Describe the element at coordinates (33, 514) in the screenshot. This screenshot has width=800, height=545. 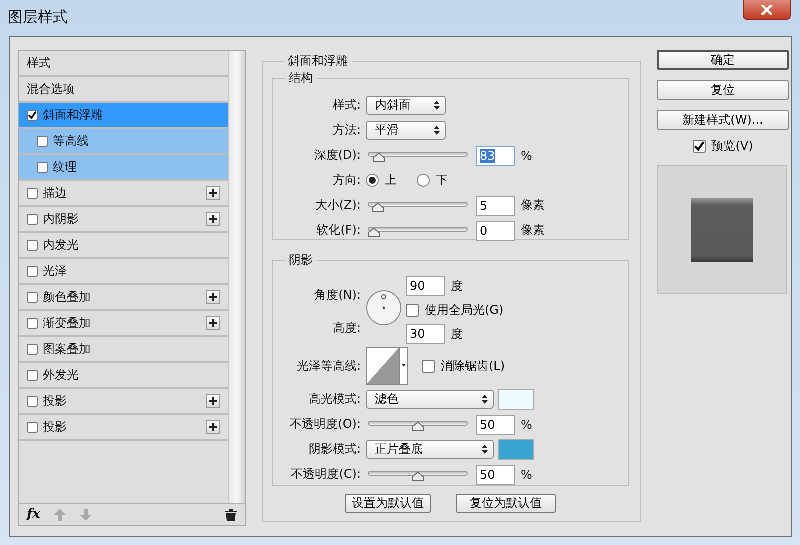
I see `fx-button: fx` at that location.